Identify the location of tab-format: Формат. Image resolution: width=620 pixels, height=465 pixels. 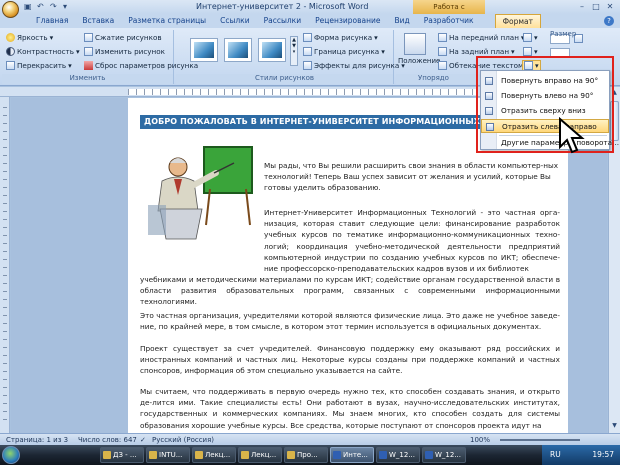
(518, 21).